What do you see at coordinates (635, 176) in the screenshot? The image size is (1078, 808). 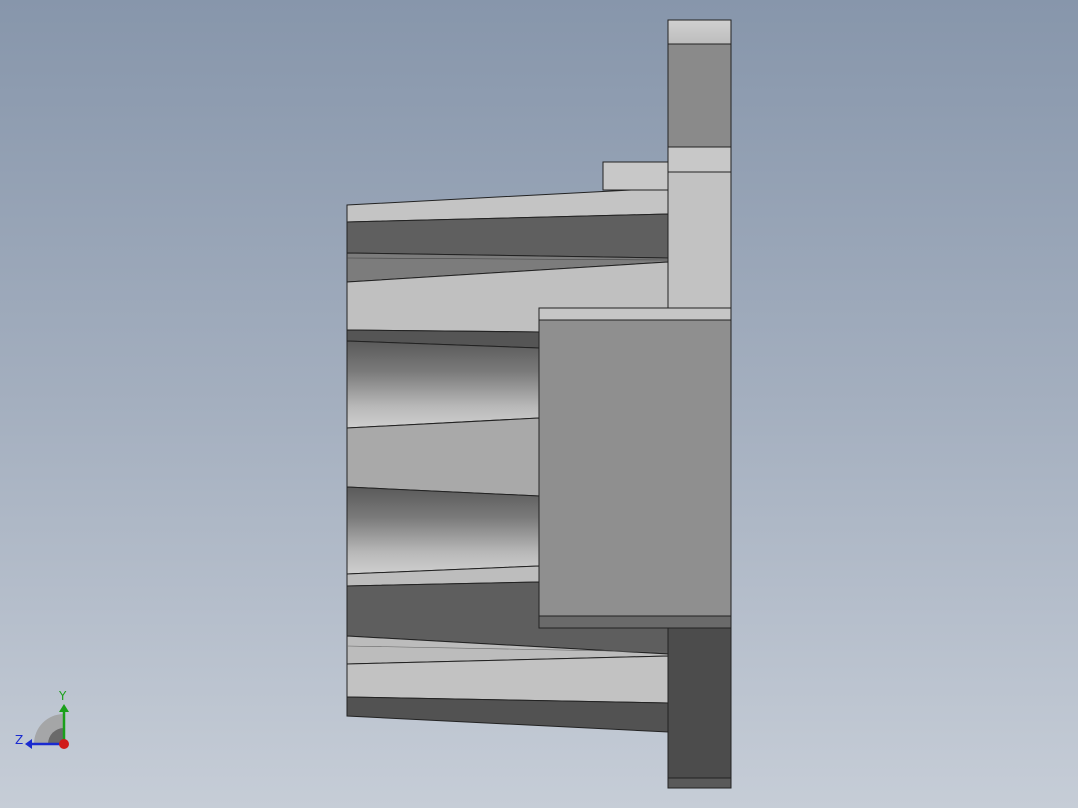 I see `hub-step` at bounding box center [635, 176].